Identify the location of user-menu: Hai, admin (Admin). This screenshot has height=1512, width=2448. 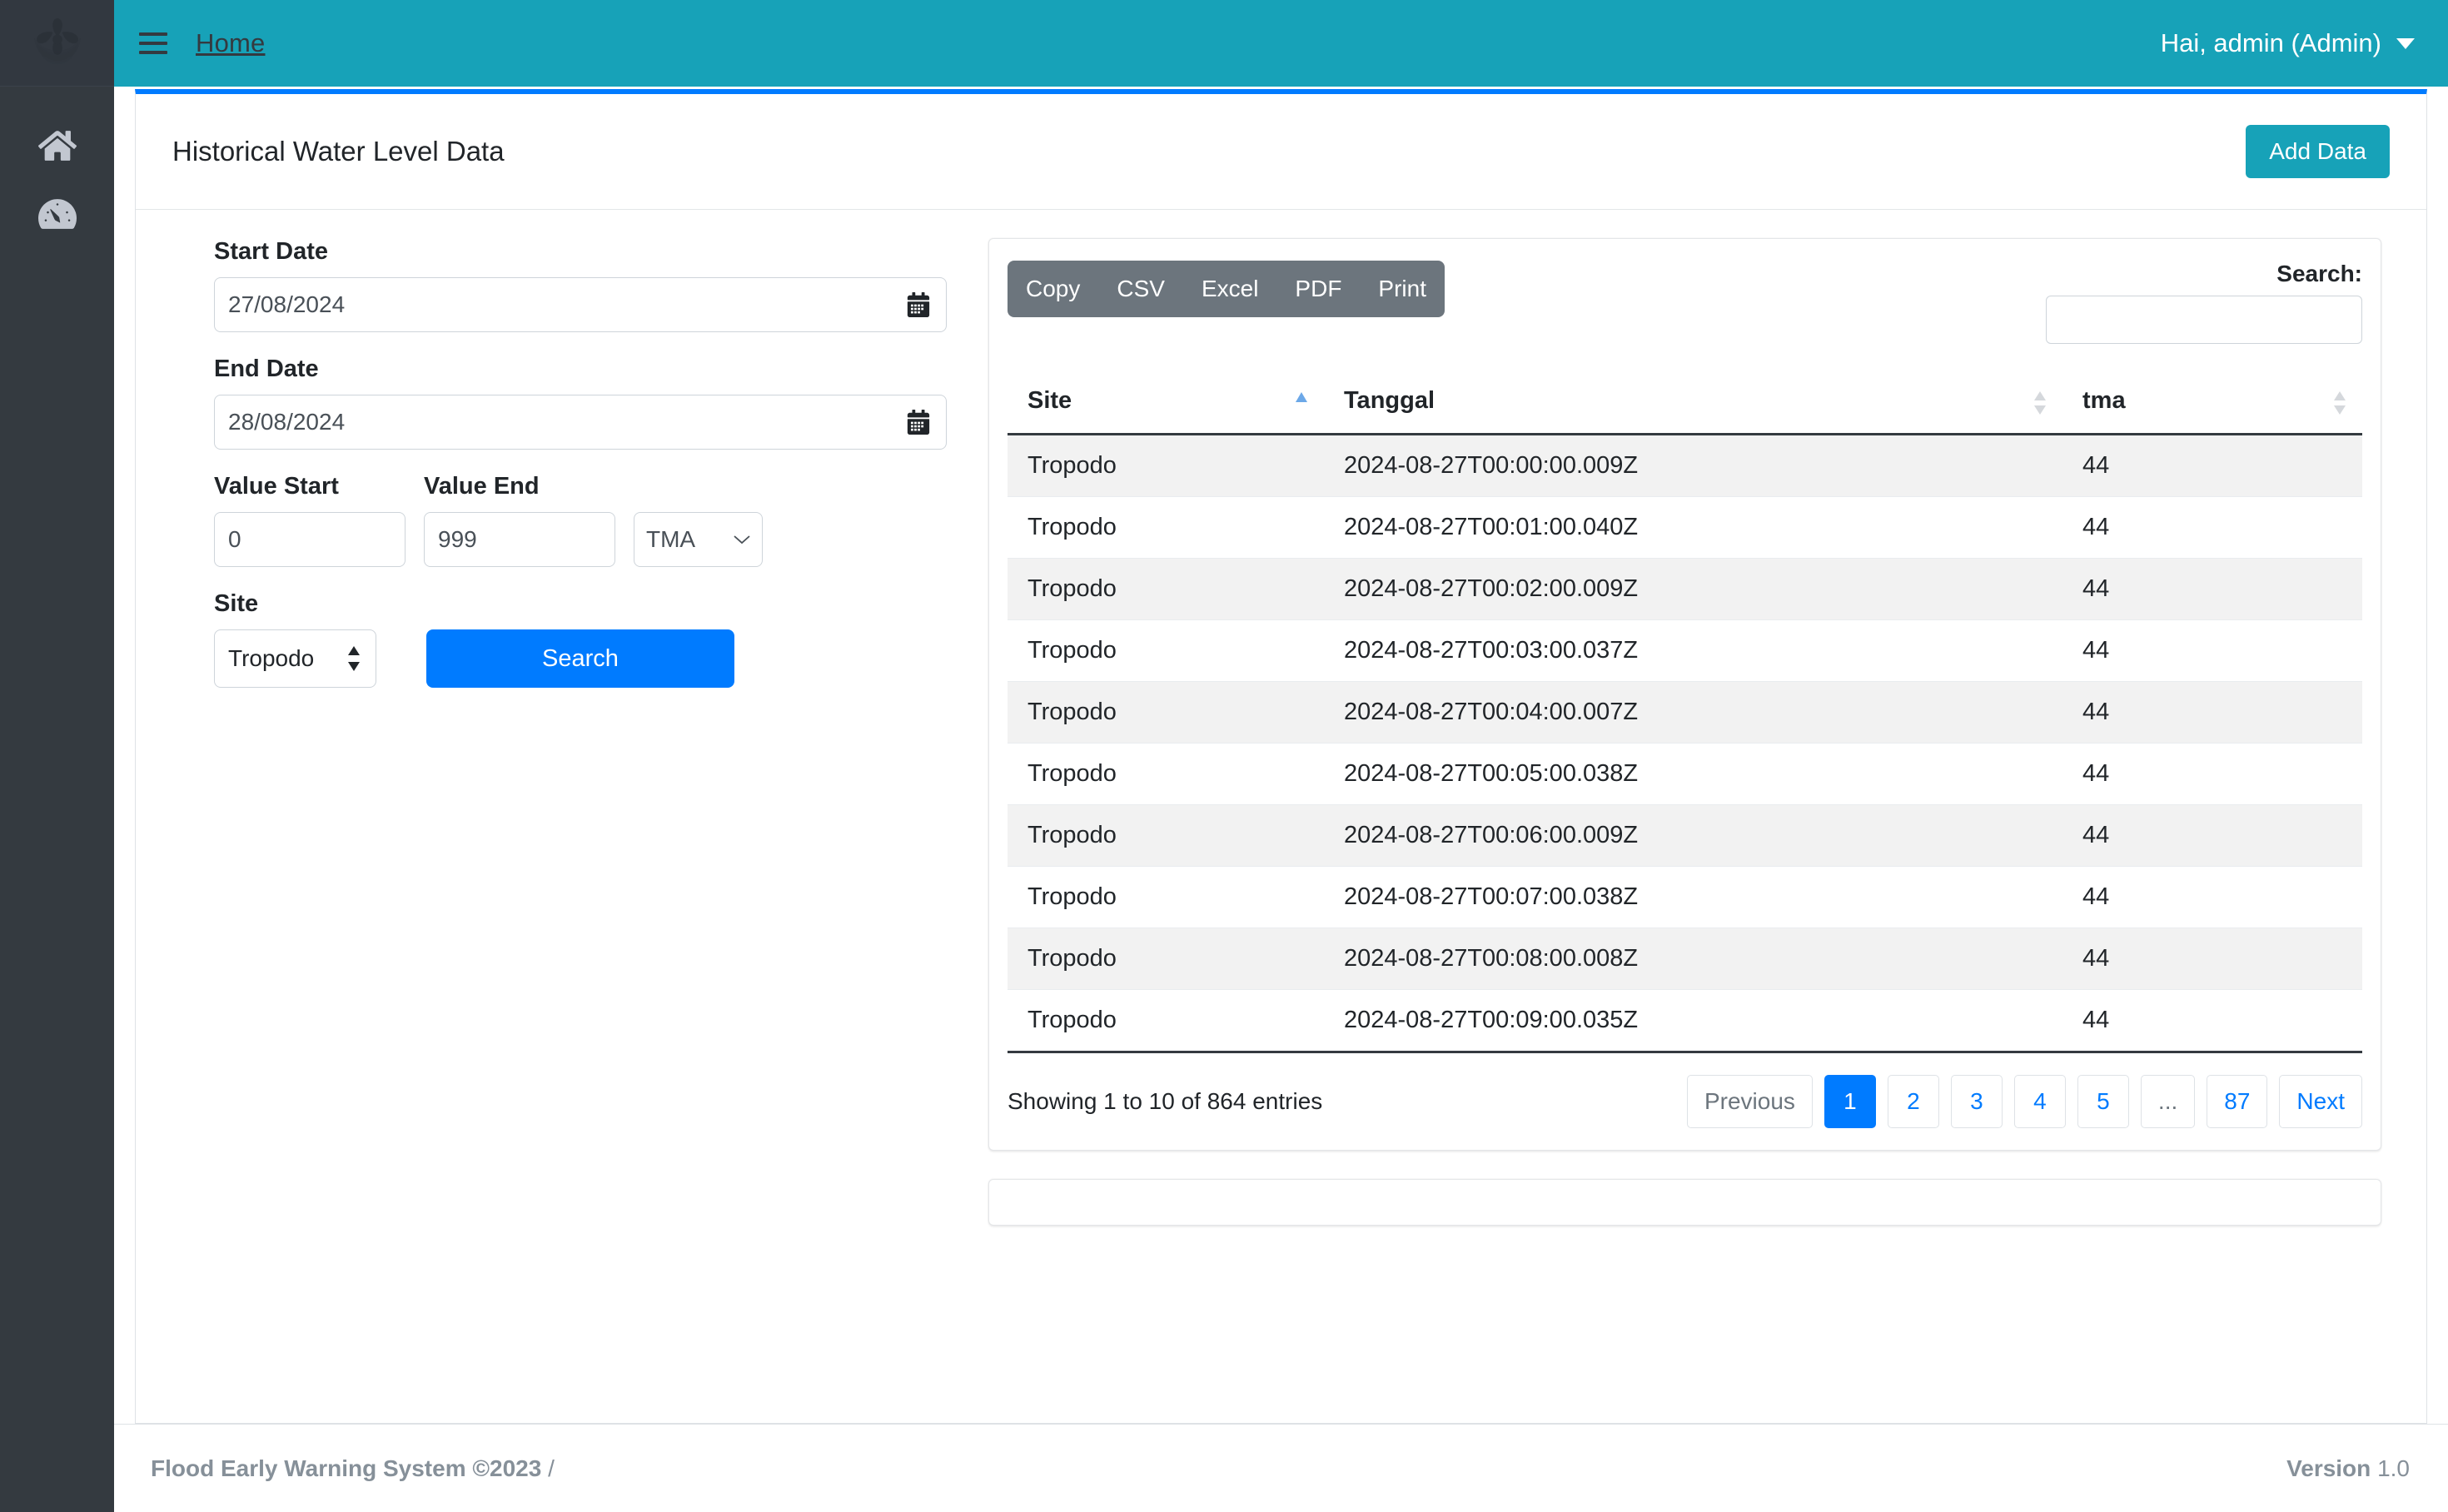
(2288, 43).